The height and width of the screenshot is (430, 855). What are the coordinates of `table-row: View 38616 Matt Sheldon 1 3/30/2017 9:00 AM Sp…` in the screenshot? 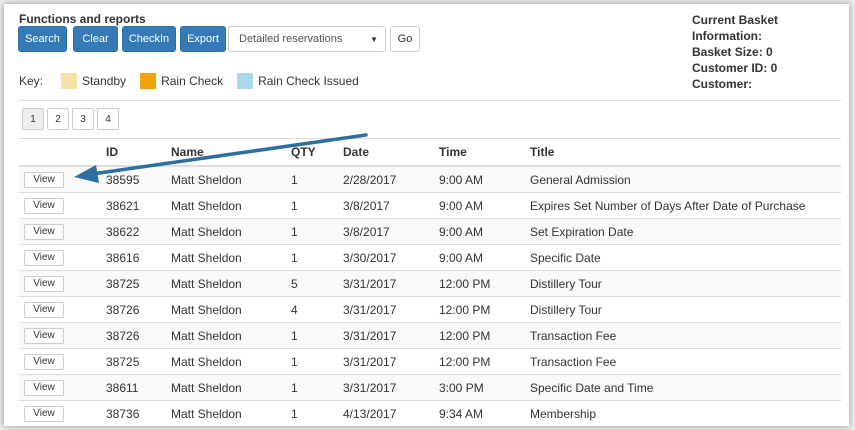 It's located at (430, 257).